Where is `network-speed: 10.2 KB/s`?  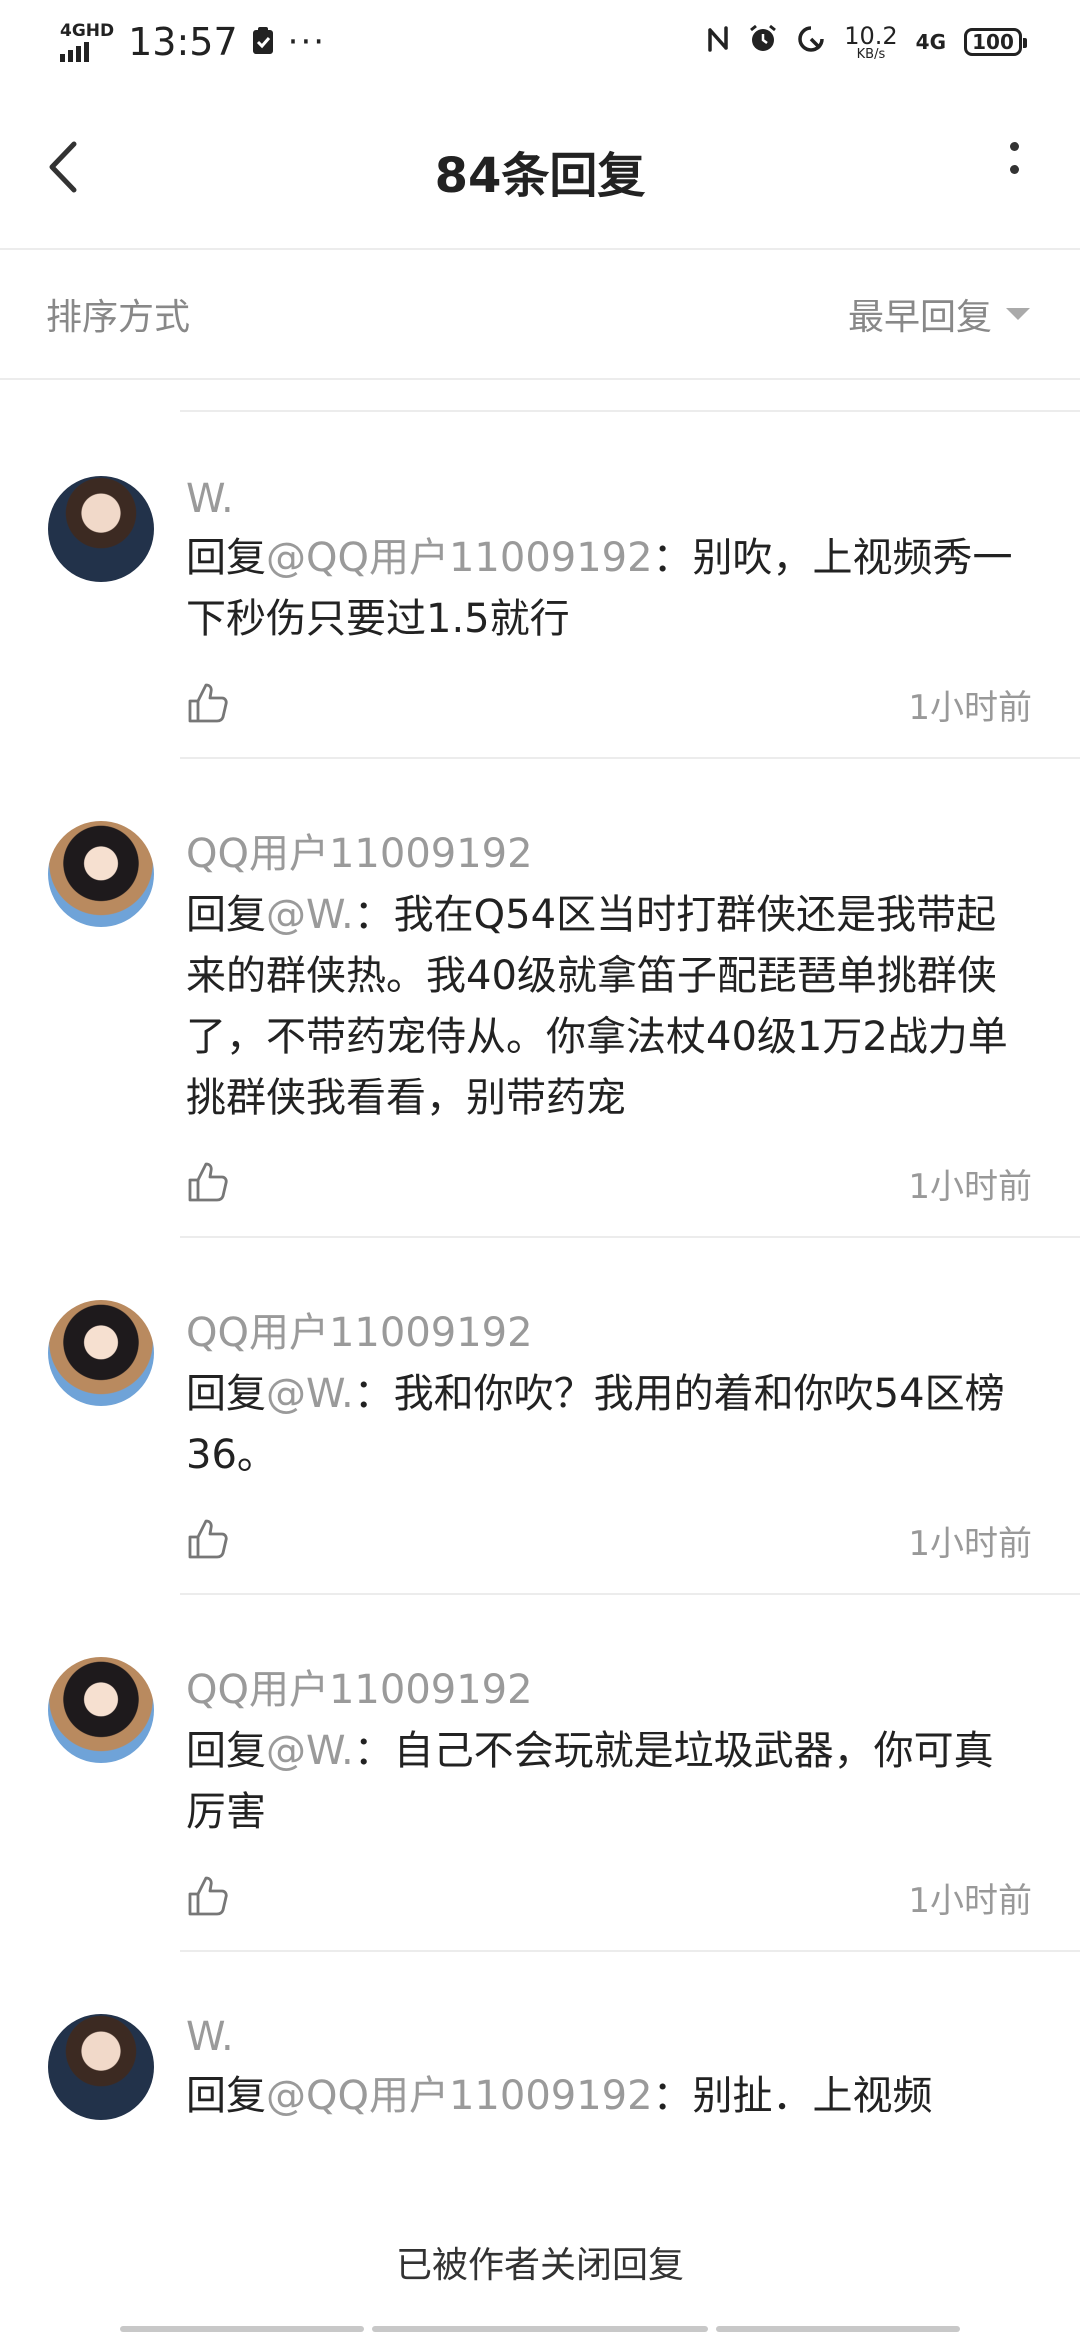
network-speed: 10.2 KB/s is located at coordinates (870, 42).